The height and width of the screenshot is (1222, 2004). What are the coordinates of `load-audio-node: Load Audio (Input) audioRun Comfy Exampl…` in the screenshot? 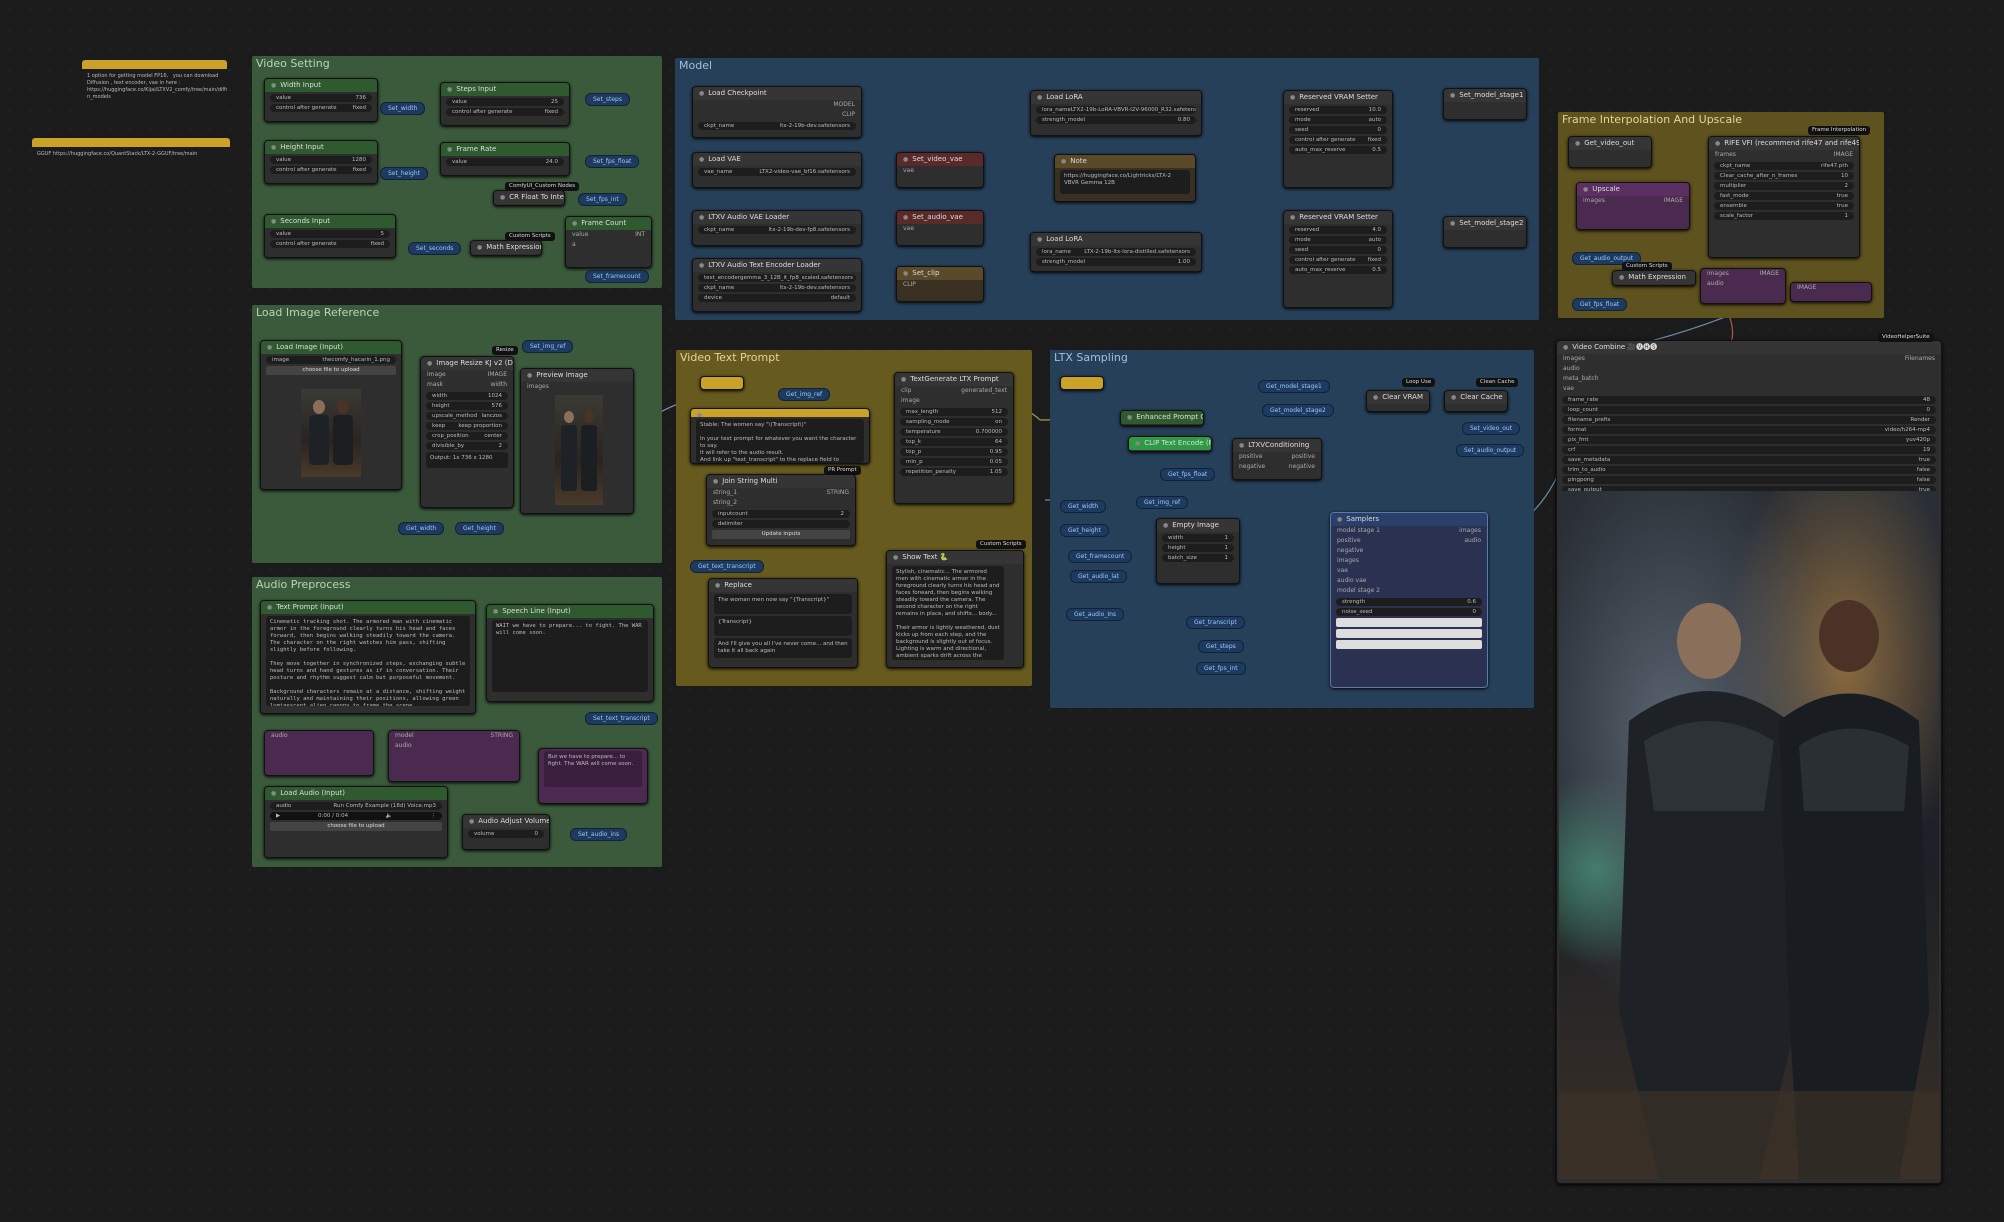 It's located at (356, 822).